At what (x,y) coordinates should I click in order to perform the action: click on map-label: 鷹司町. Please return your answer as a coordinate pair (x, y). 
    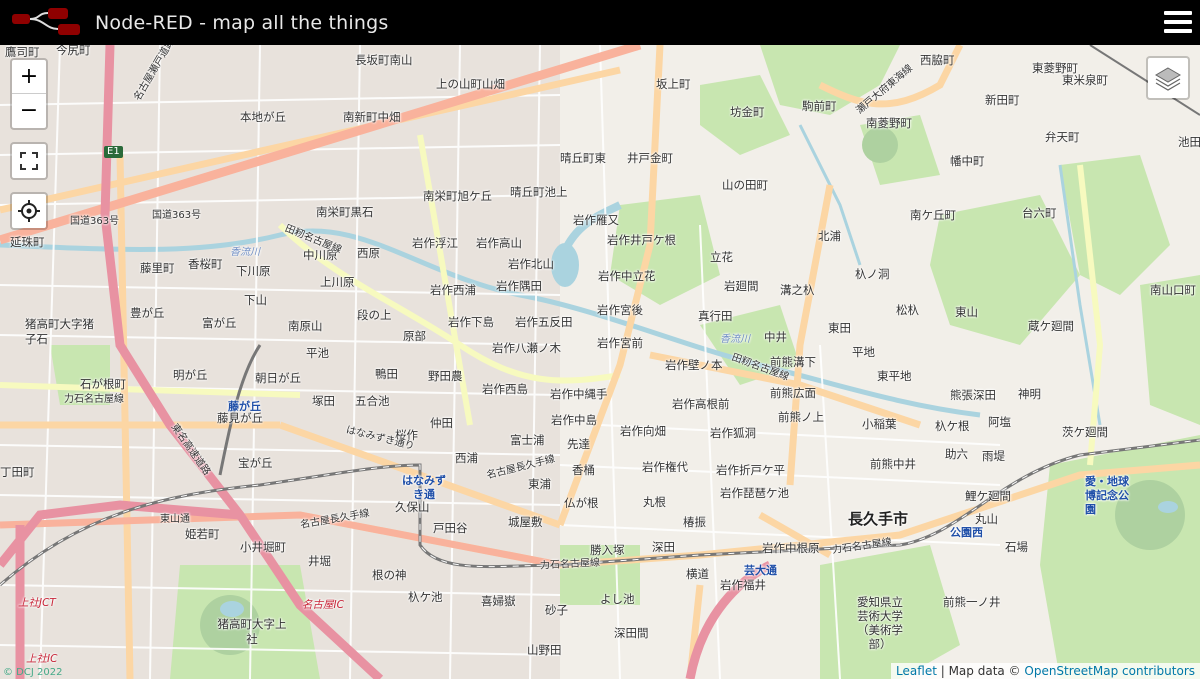
    Looking at the image, I should click on (22, 52).